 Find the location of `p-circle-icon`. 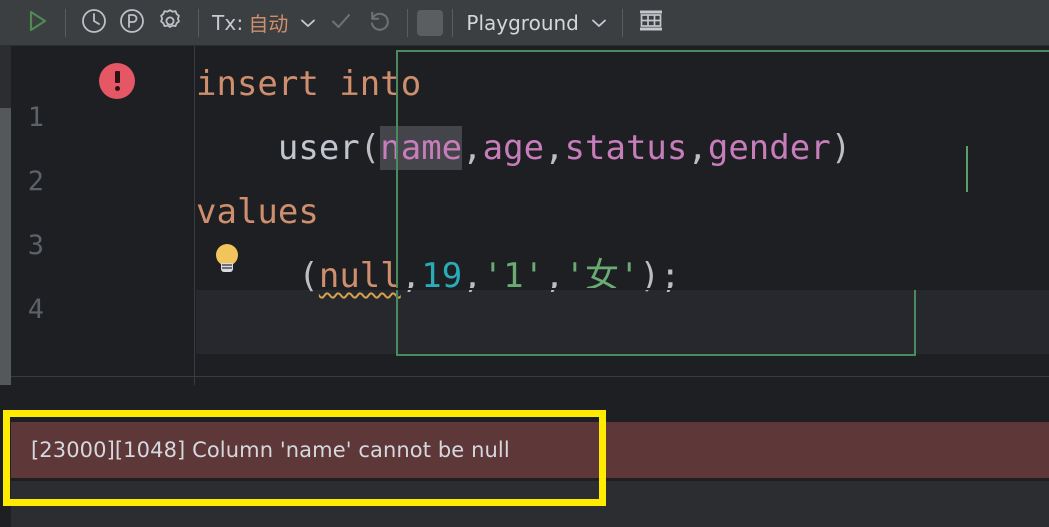

p-circle-icon is located at coordinates (132, 23).